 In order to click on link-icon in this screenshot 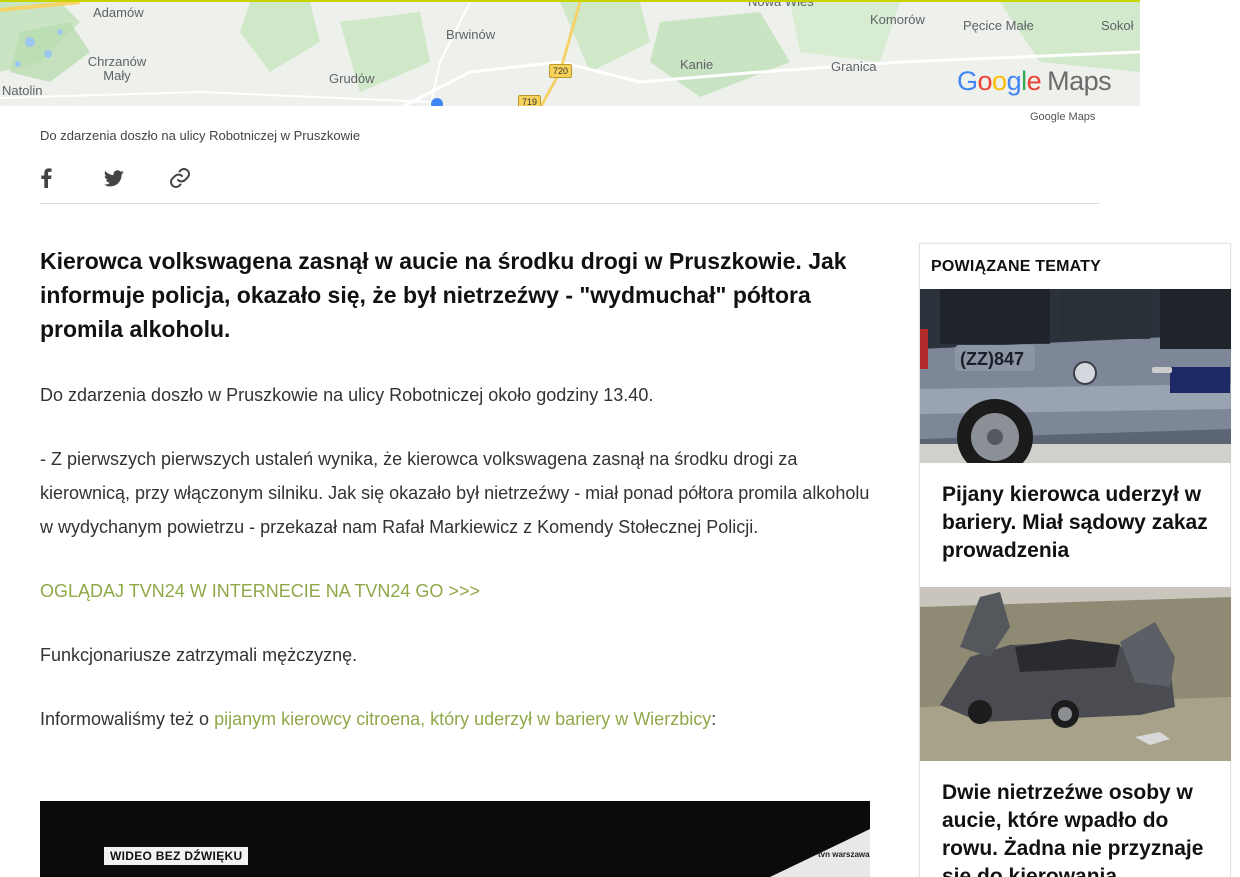, I will do `click(200, 178)`.